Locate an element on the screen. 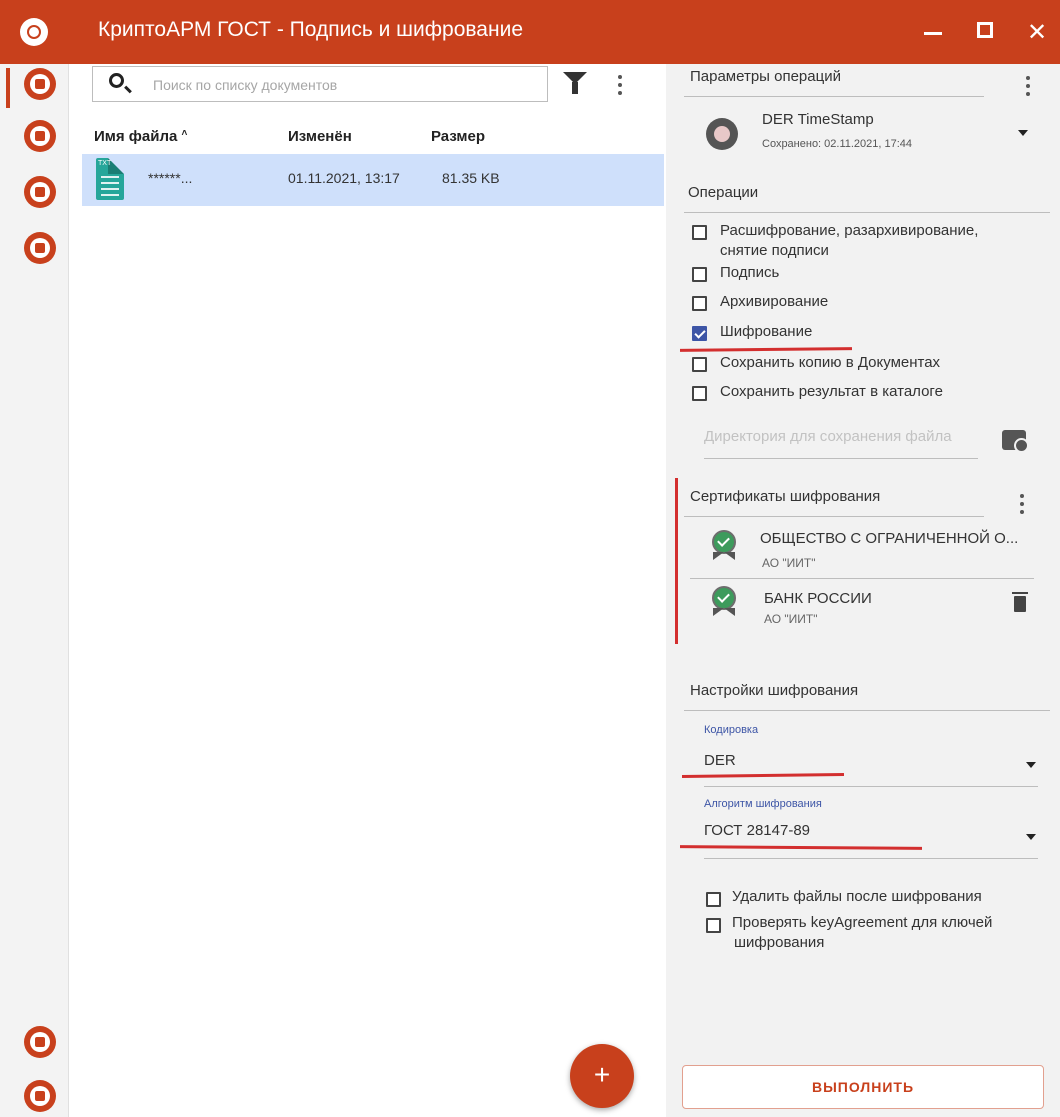  profile-dropdown-icon is located at coordinates (1023, 133).